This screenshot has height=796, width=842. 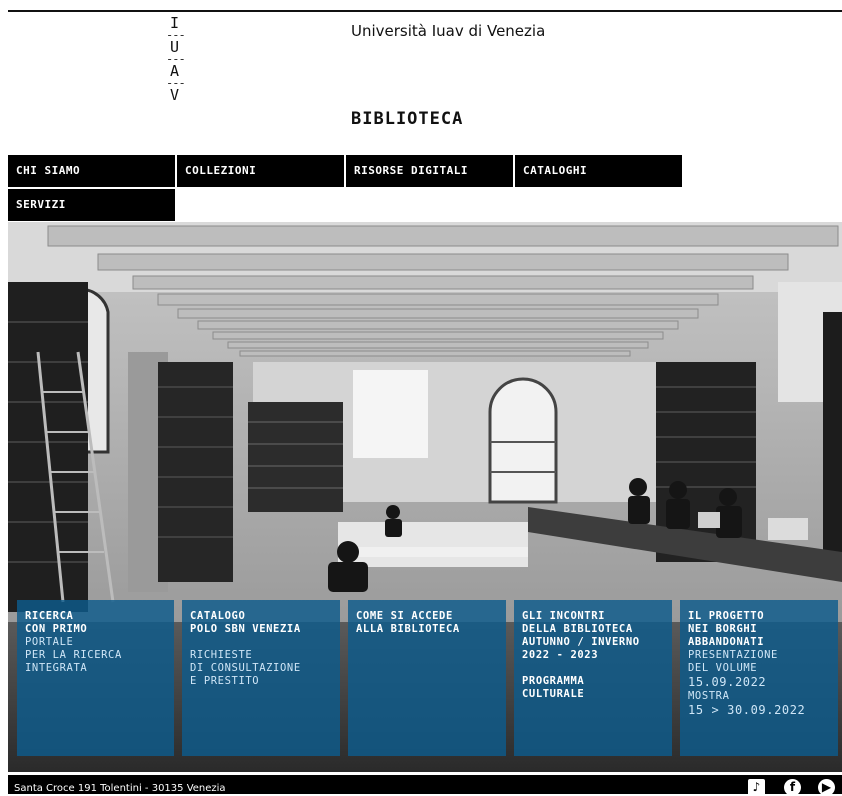 I want to click on tile-text-line: E PRESTITO, so click(x=225, y=681).